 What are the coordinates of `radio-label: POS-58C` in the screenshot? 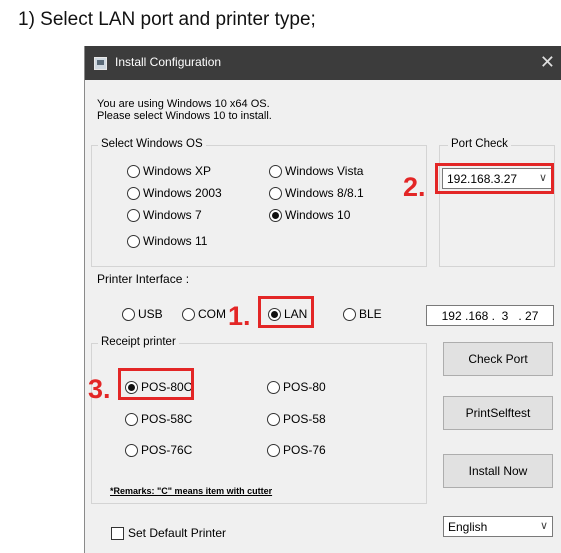 It's located at (167, 419).